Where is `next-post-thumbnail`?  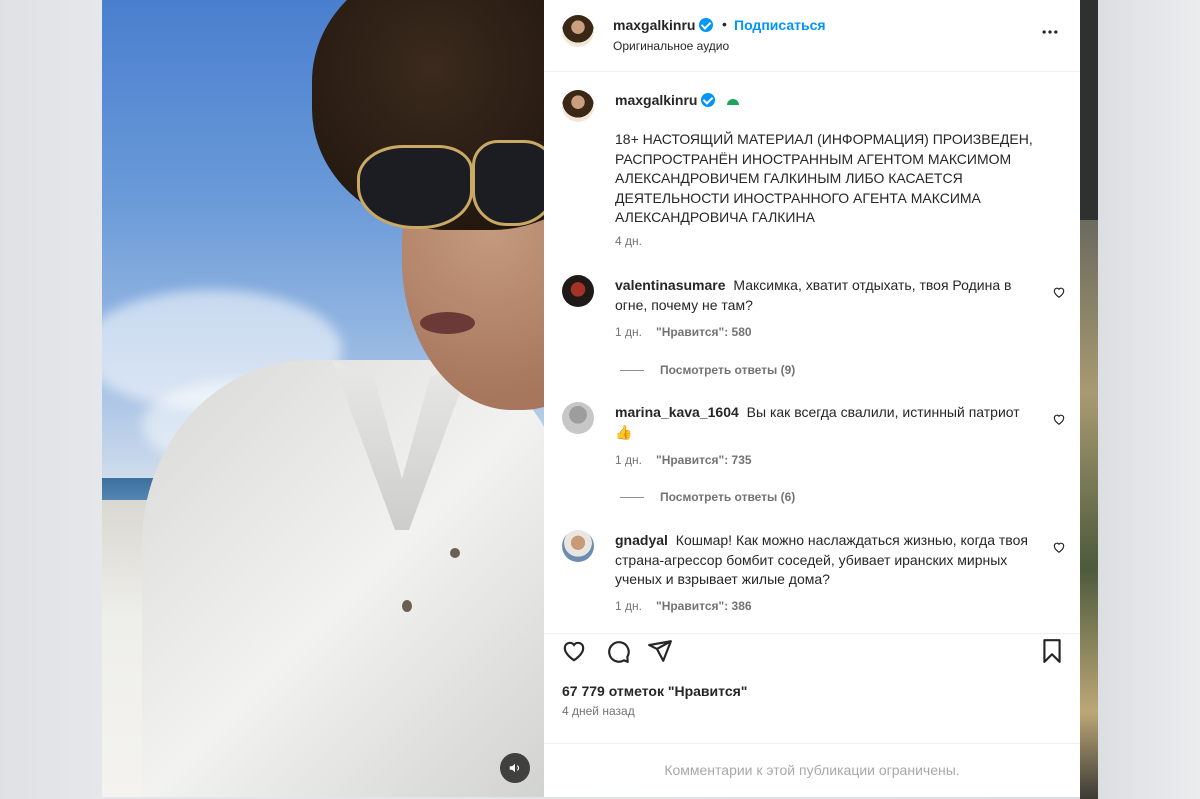 next-post-thumbnail is located at coordinates (1089, 509).